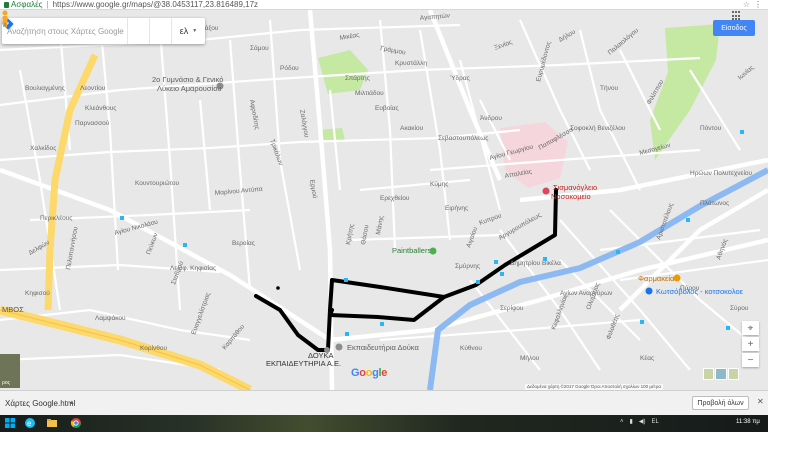 The image size is (800, 450). What do you see at coordinates (654, 422) in the screenshot?
I see `language-indicator: EL` at bounding box center [654, 422].